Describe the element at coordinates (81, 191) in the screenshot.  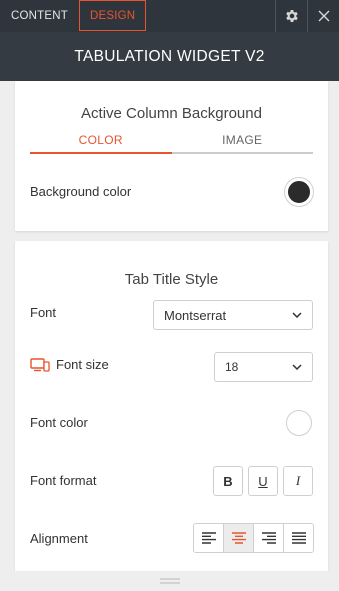
I see `background-color-label: Background color` at that location.